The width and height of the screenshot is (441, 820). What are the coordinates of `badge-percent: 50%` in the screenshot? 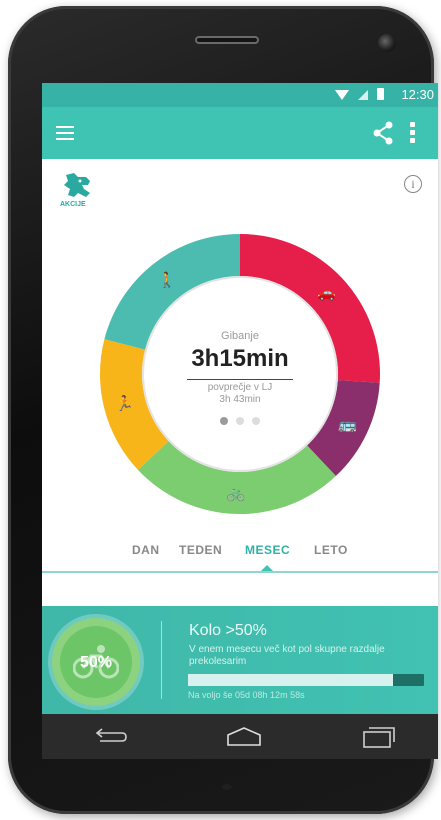 It's located at (96, 662).